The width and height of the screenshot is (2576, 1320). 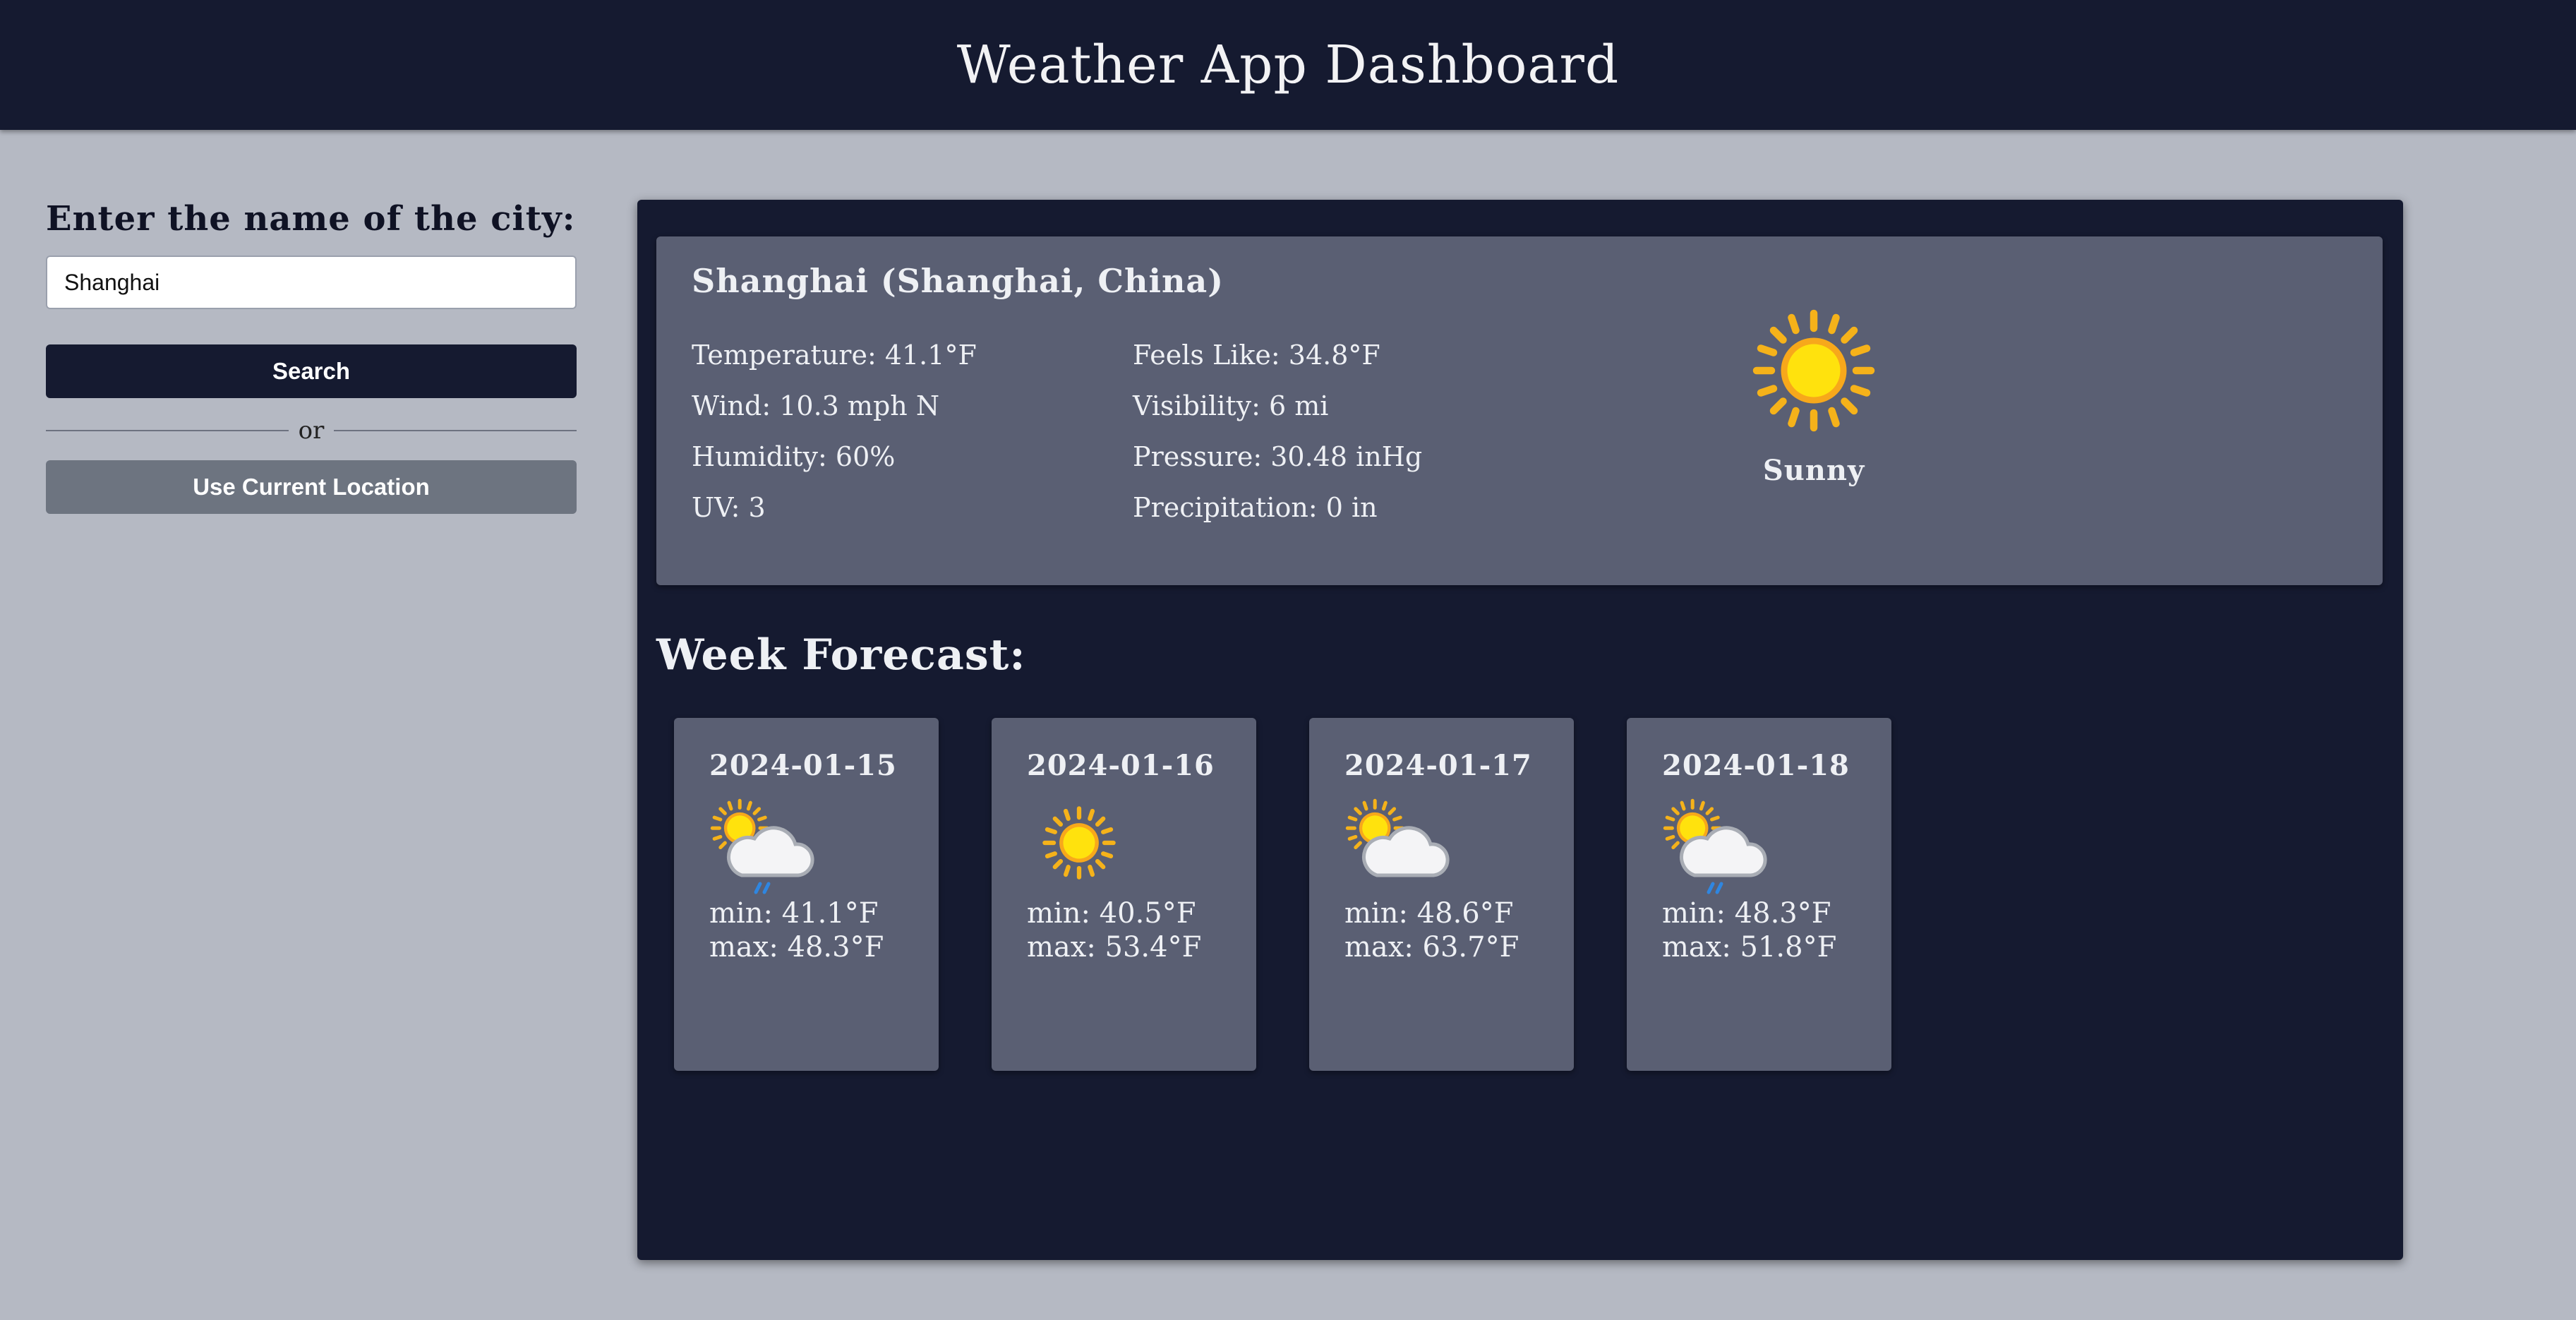 What do you see at coordinates (167, 430) in the screenshot?
I see `divider-line-left` at bounding box center [167, 430].